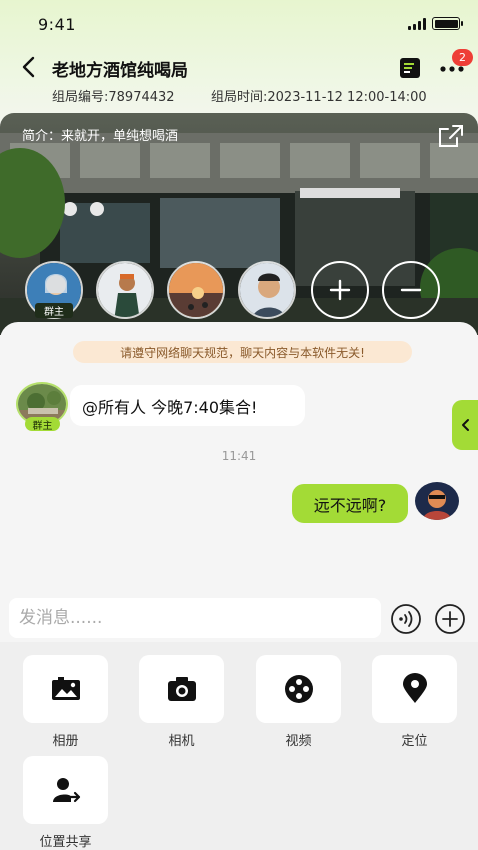 Image resolution: width=478 pixels, height=850 pixels. Describe the element at coordinates (113, 97) in the screenshot. I see `group-id: 组局编号:78974432` at that location.